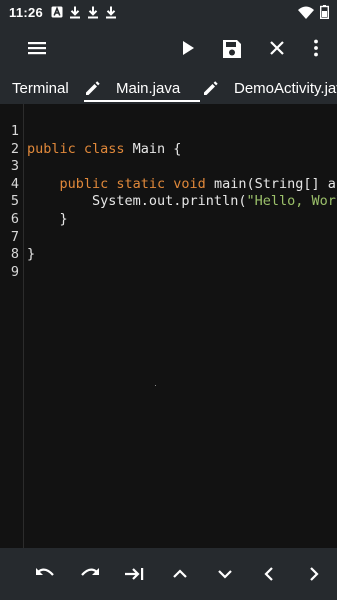 This screenshot has height=600, width=337. Describe the element at coordinates (137, 201) in the screenshot. I see `code-text: System.out.println(` at that location.